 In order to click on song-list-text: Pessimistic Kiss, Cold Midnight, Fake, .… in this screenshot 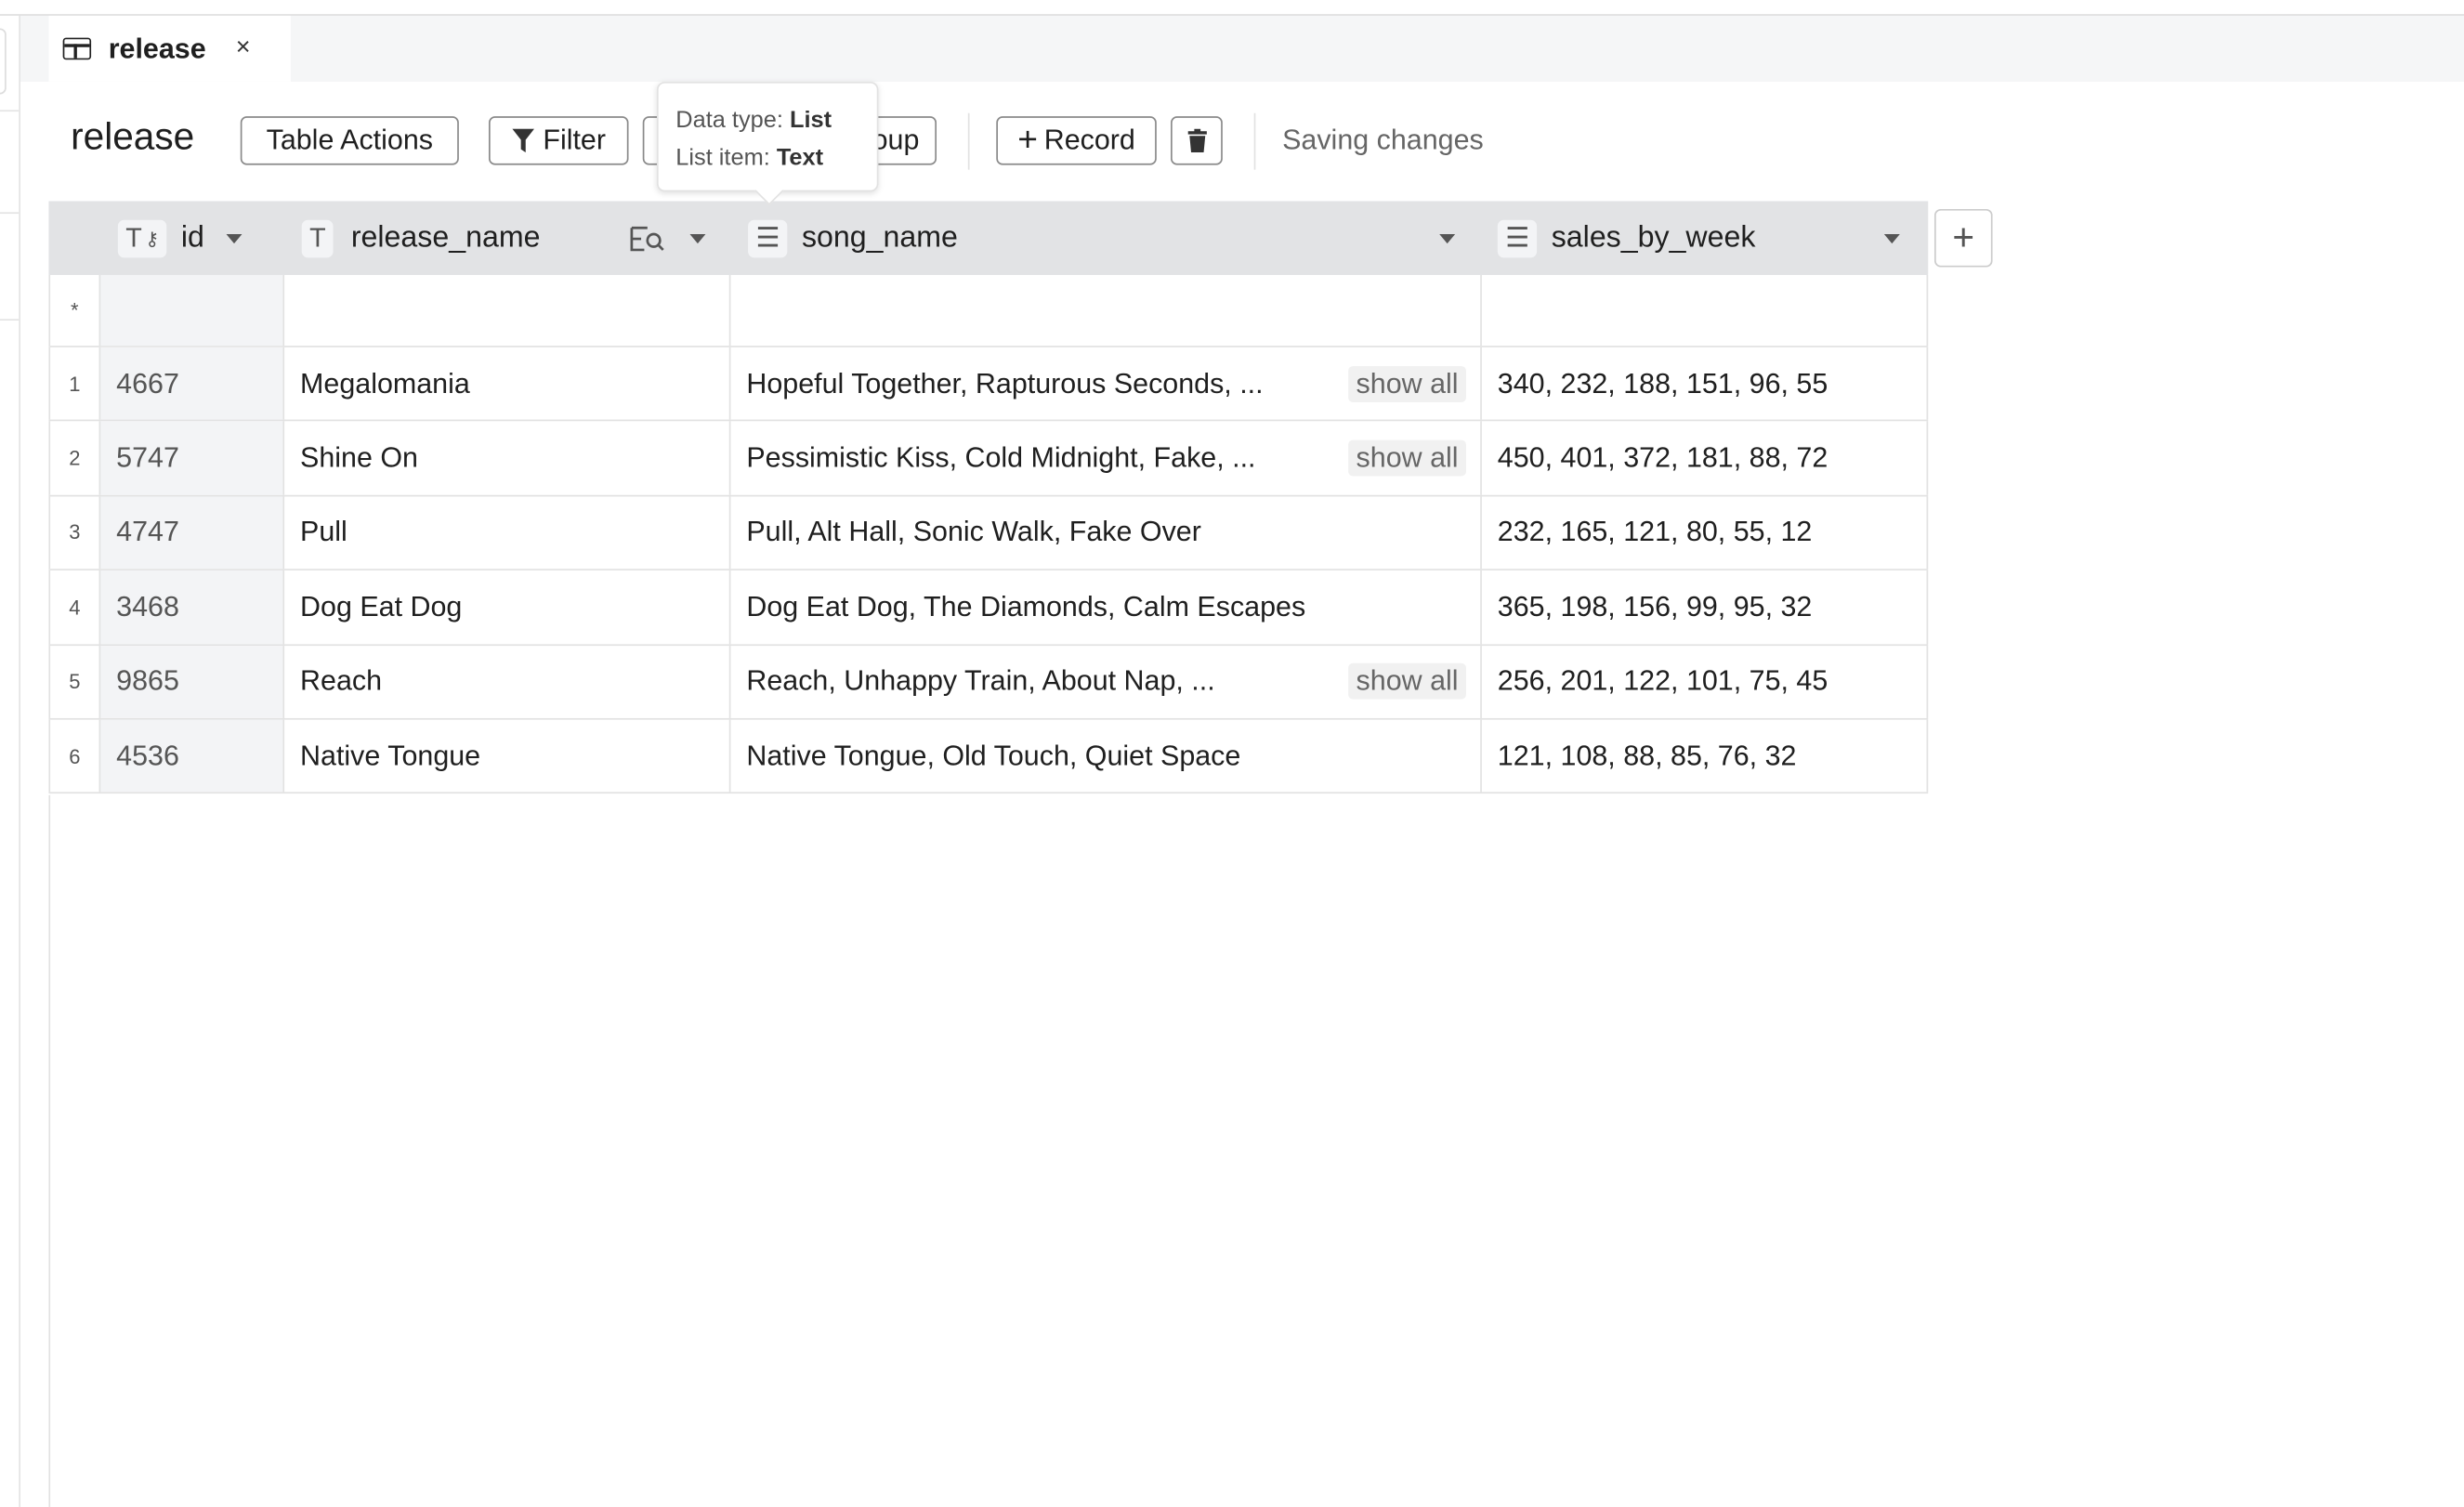, I will do `click(1001, 457)`.